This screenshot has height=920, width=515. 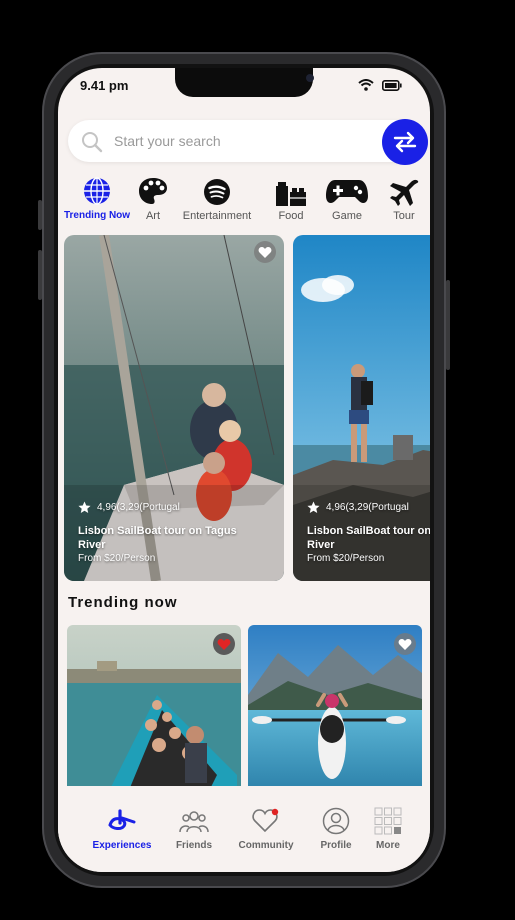 What do you see at coordinates (167, 141) in the screenshot?
I see `search-input: Start your search` at bounding box center [167, 141].